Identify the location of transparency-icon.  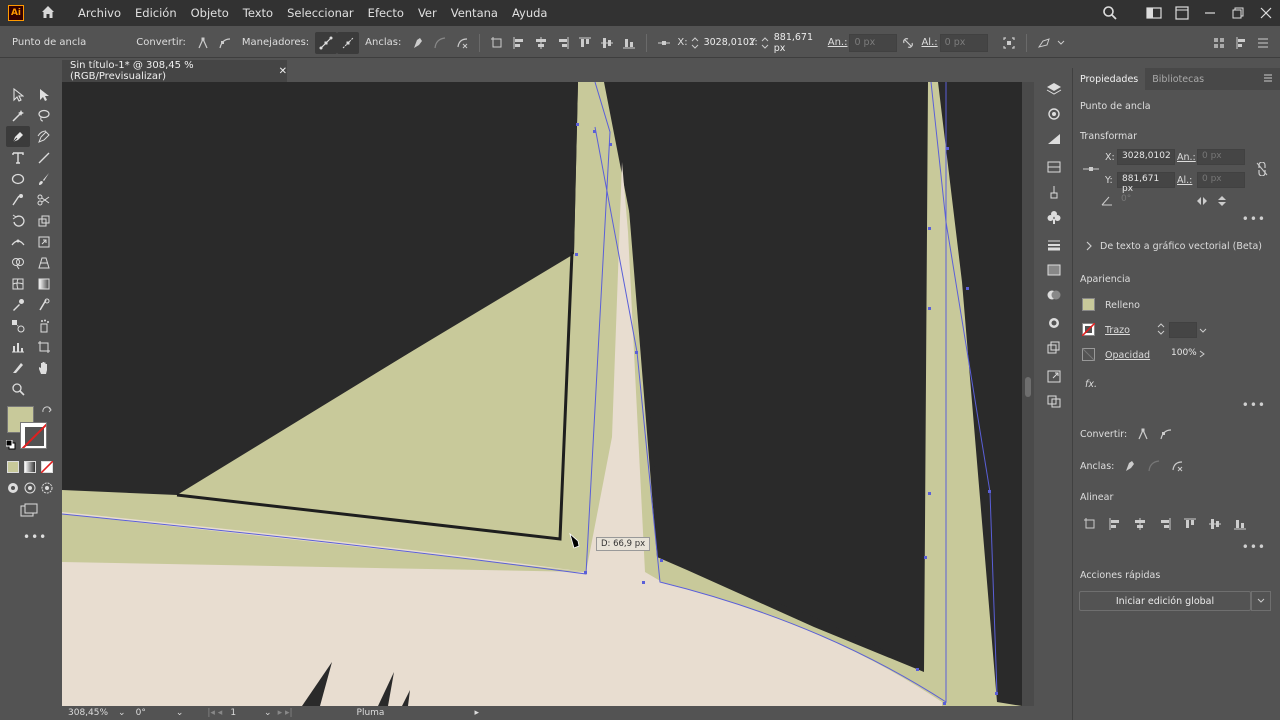
(1054, 295).